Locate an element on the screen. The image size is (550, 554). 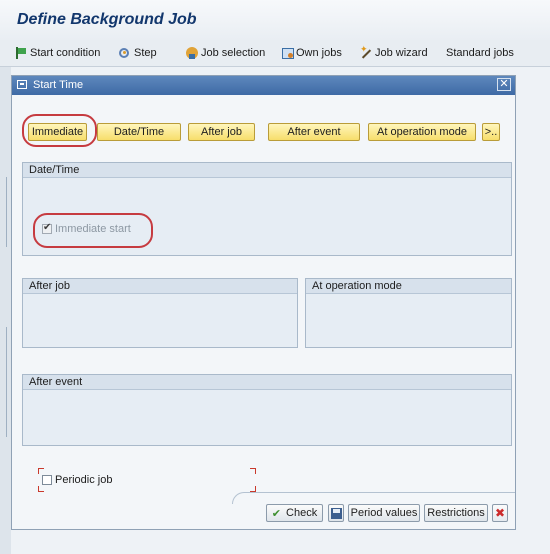
window-title: Define Background Job is located at coordinates (107, 19).